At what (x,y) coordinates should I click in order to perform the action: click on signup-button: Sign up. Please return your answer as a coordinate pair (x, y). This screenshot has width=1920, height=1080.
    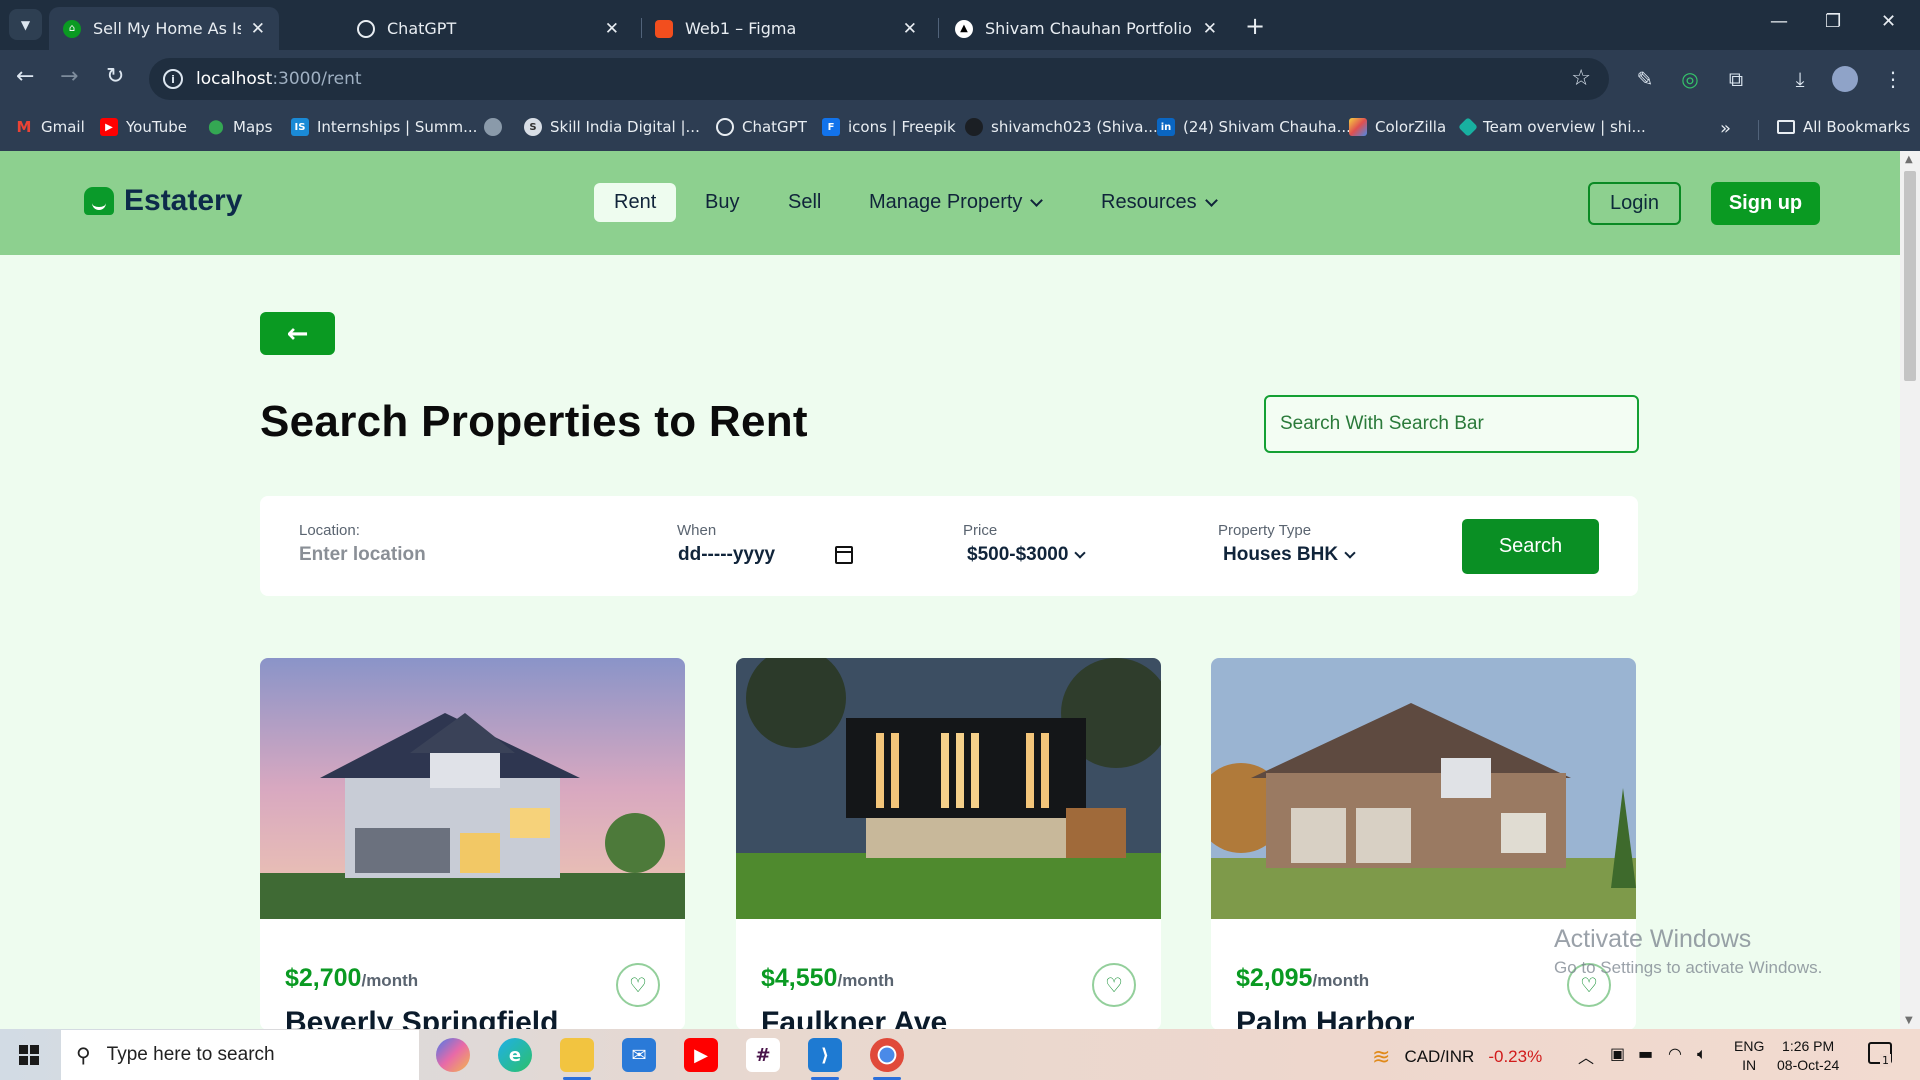
    Looking at the image, I should click on (1765, 203).